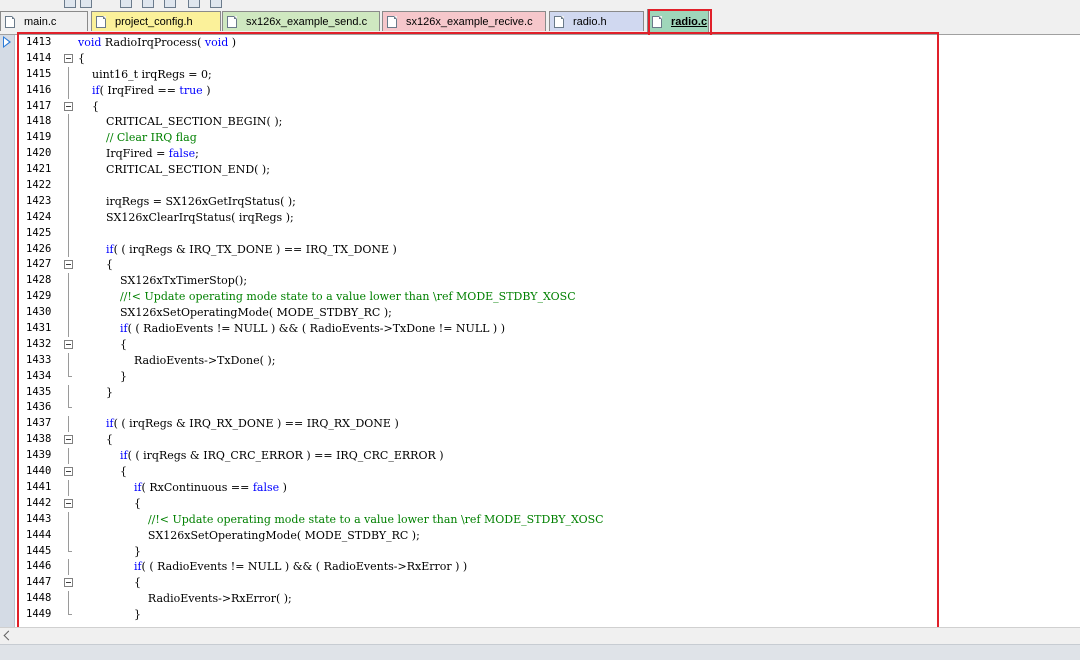 This screenshot has height=660, width=1080. Describe the element at coordinates (8, 635) in the screenshot. I see `scroll-left-arrow-icon` at that location.